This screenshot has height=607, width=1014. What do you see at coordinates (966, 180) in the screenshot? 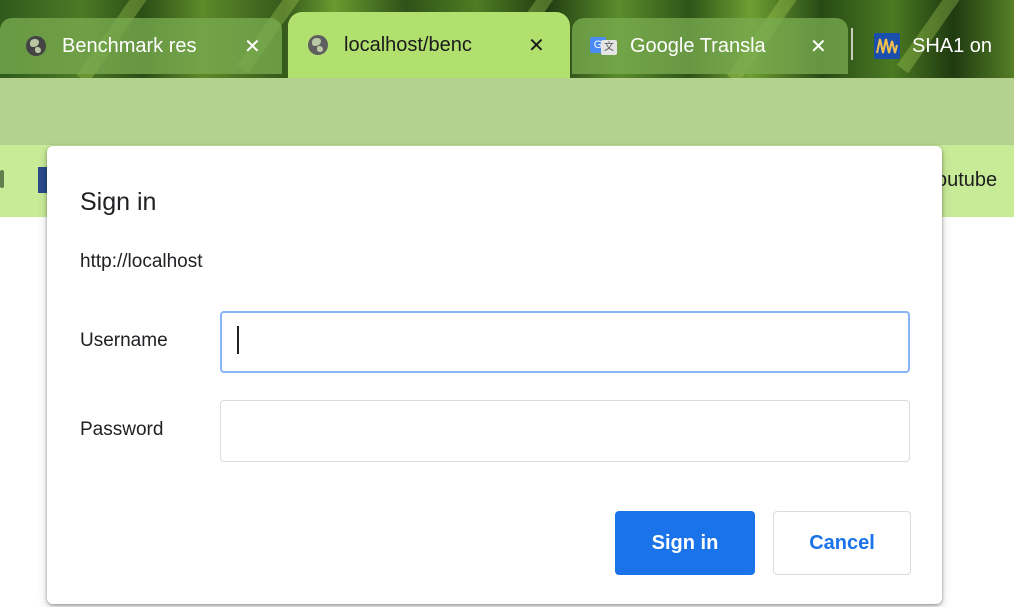
I see `bookmark-youtube: outube` at bounding box center [966, 180].